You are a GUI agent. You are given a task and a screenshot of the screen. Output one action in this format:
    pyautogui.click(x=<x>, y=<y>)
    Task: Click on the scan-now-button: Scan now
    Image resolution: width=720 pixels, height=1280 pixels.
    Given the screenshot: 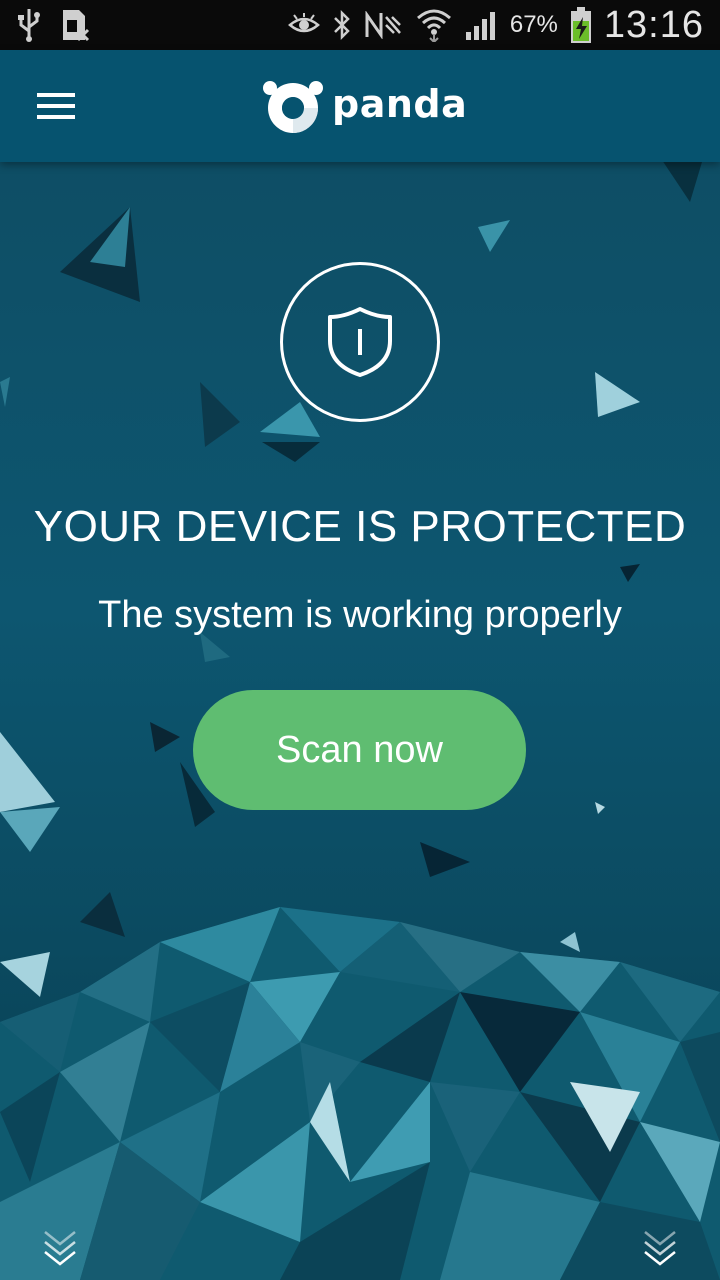 What is the action you would take?
    pyautogui.click(x=359, y=750)
    